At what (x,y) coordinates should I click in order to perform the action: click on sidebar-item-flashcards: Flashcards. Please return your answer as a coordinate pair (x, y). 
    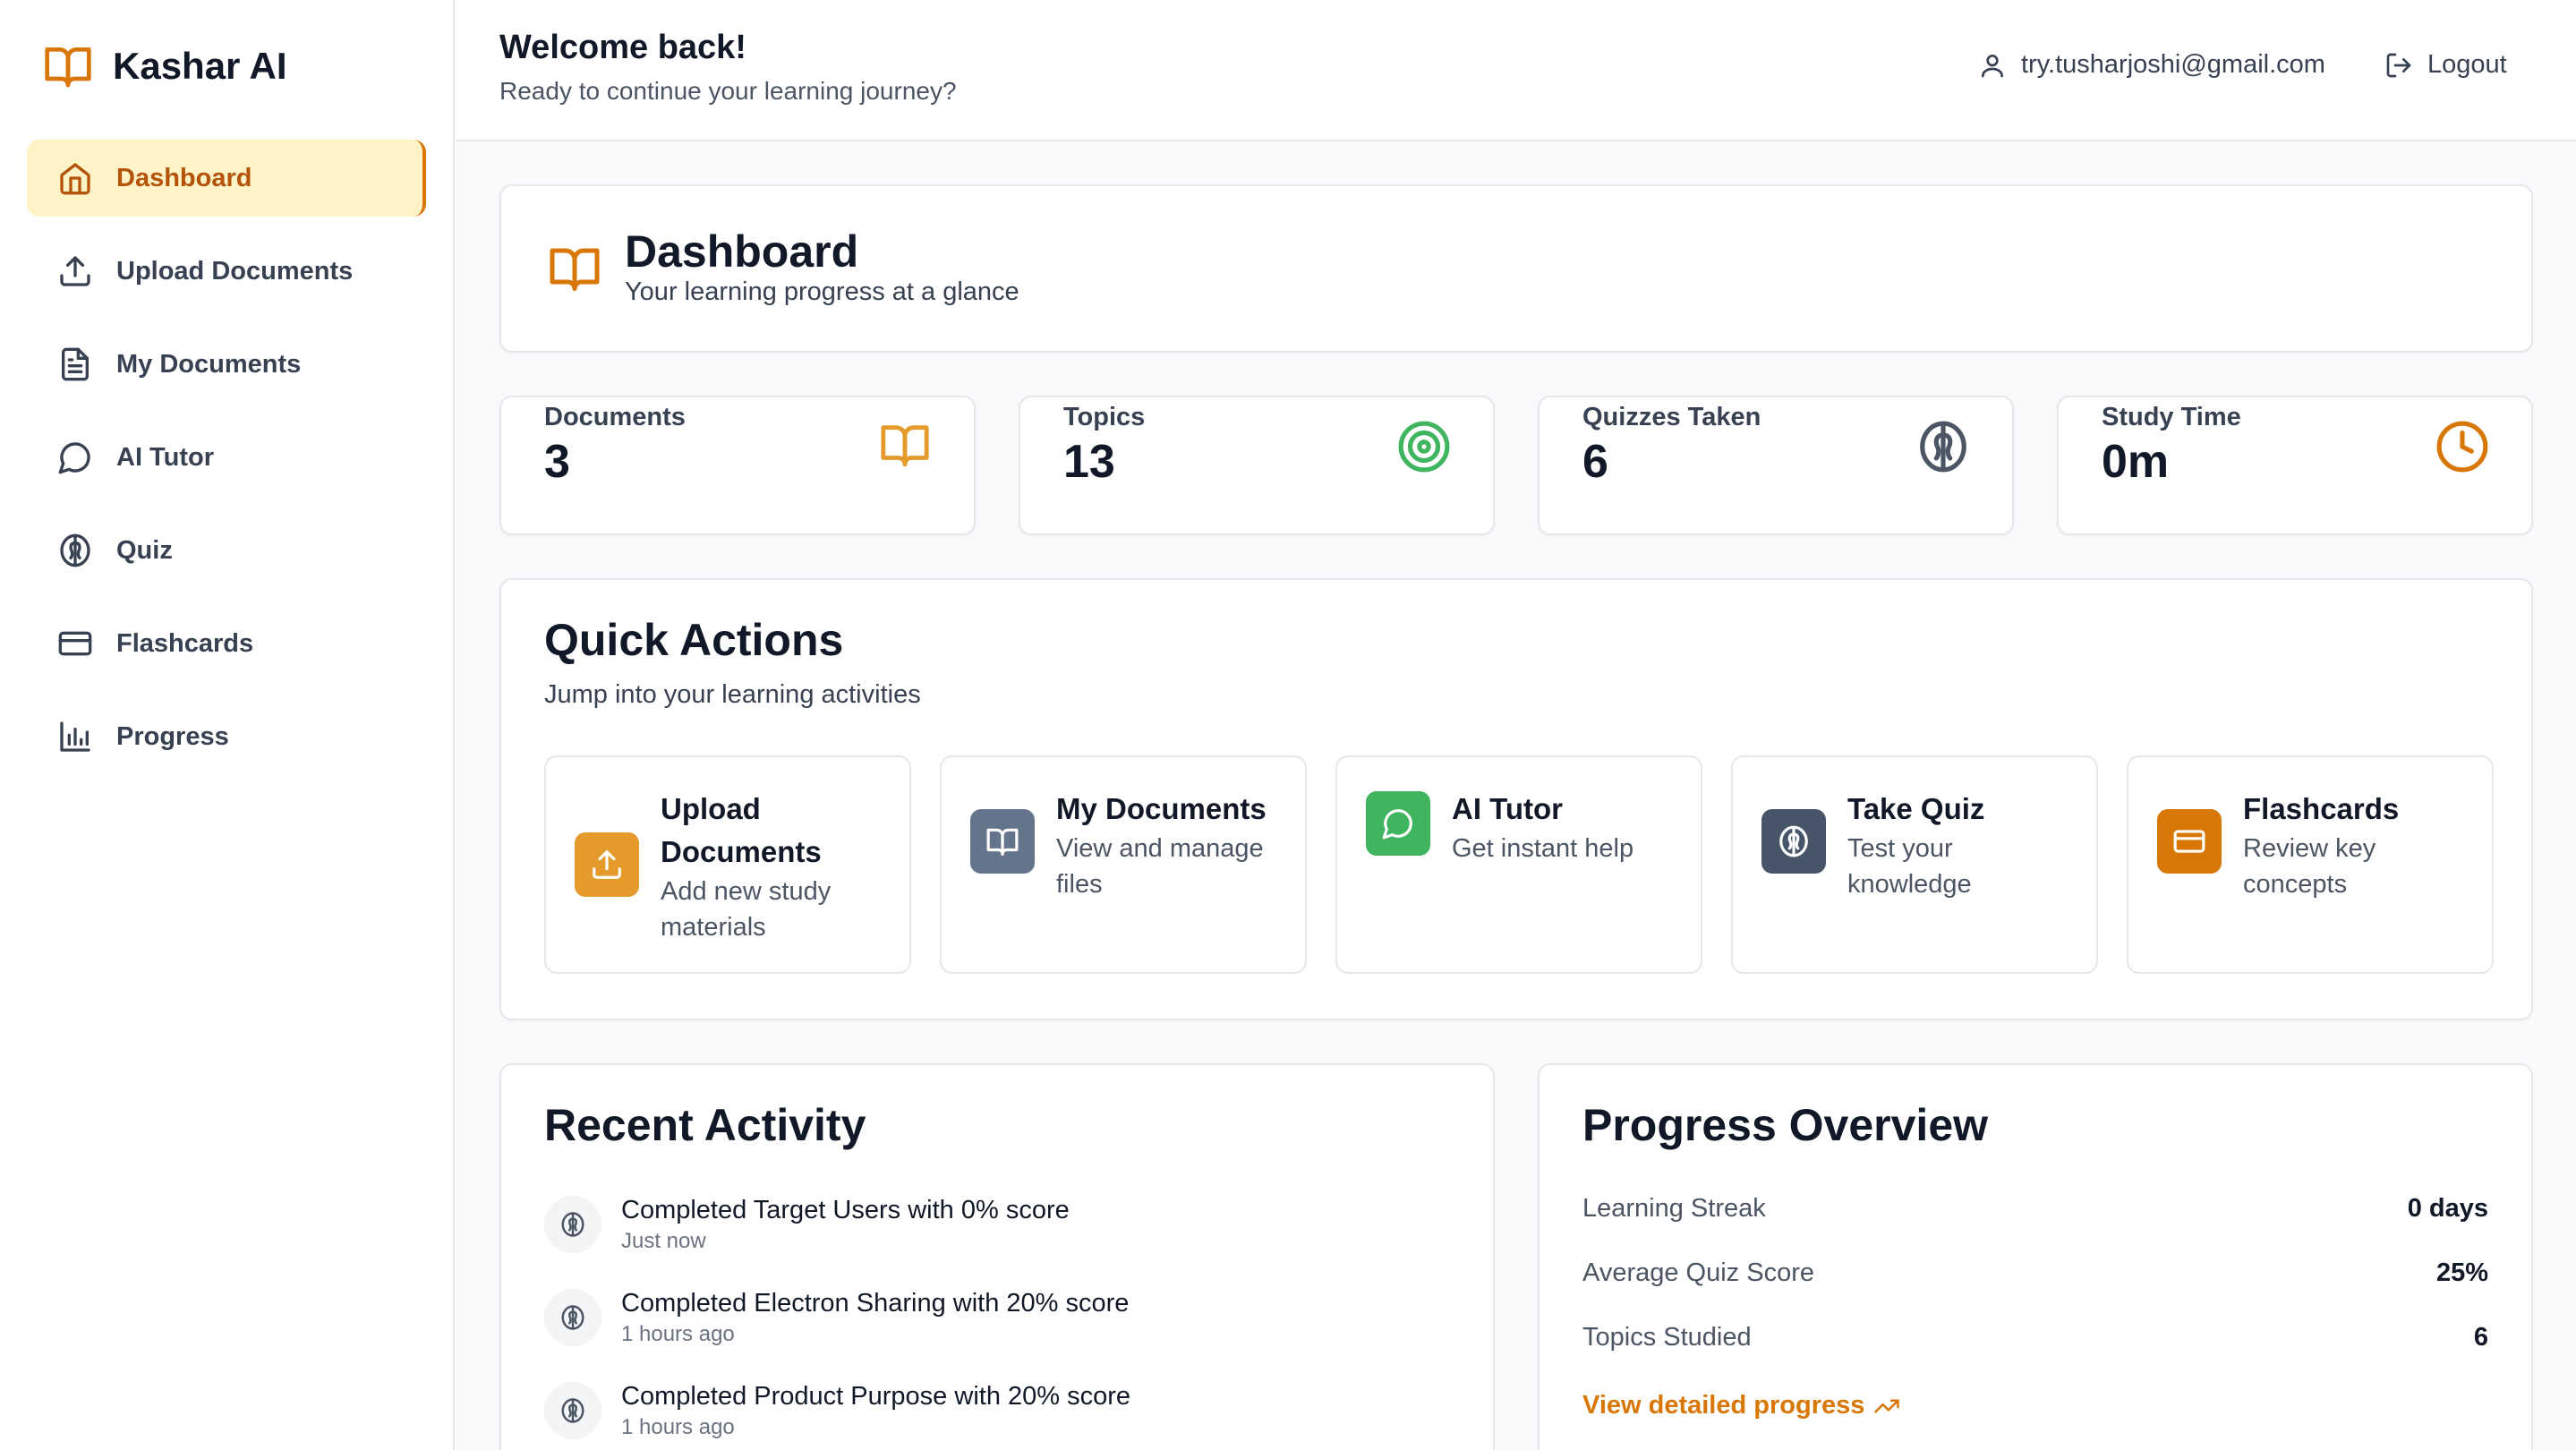
    Looking at the image, I should click on (226, 643).